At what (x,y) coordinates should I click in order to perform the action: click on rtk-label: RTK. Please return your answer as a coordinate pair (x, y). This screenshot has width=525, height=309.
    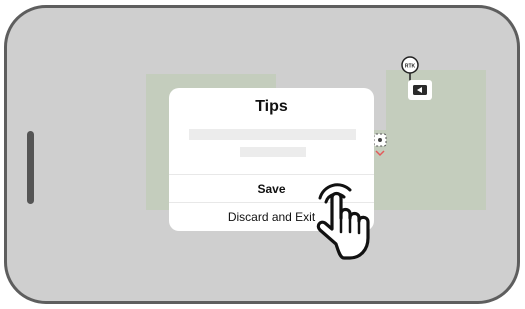
    Looking at the image, I should click on (410, 67).